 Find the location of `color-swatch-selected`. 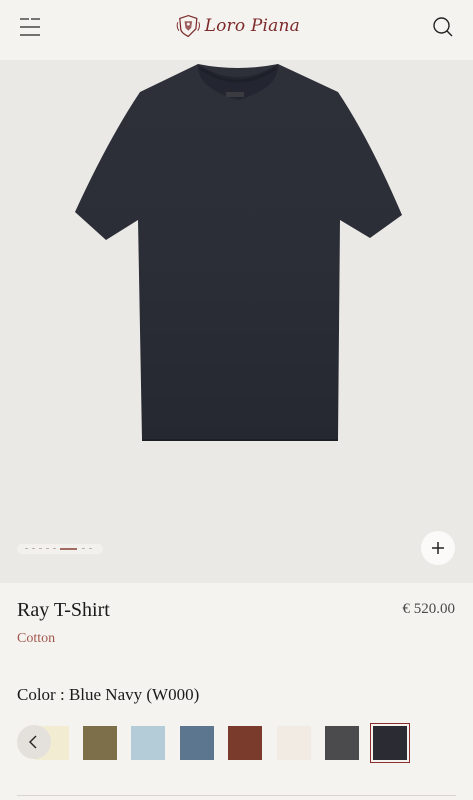

color-swatch-selected is located at coordinates (390, 743).